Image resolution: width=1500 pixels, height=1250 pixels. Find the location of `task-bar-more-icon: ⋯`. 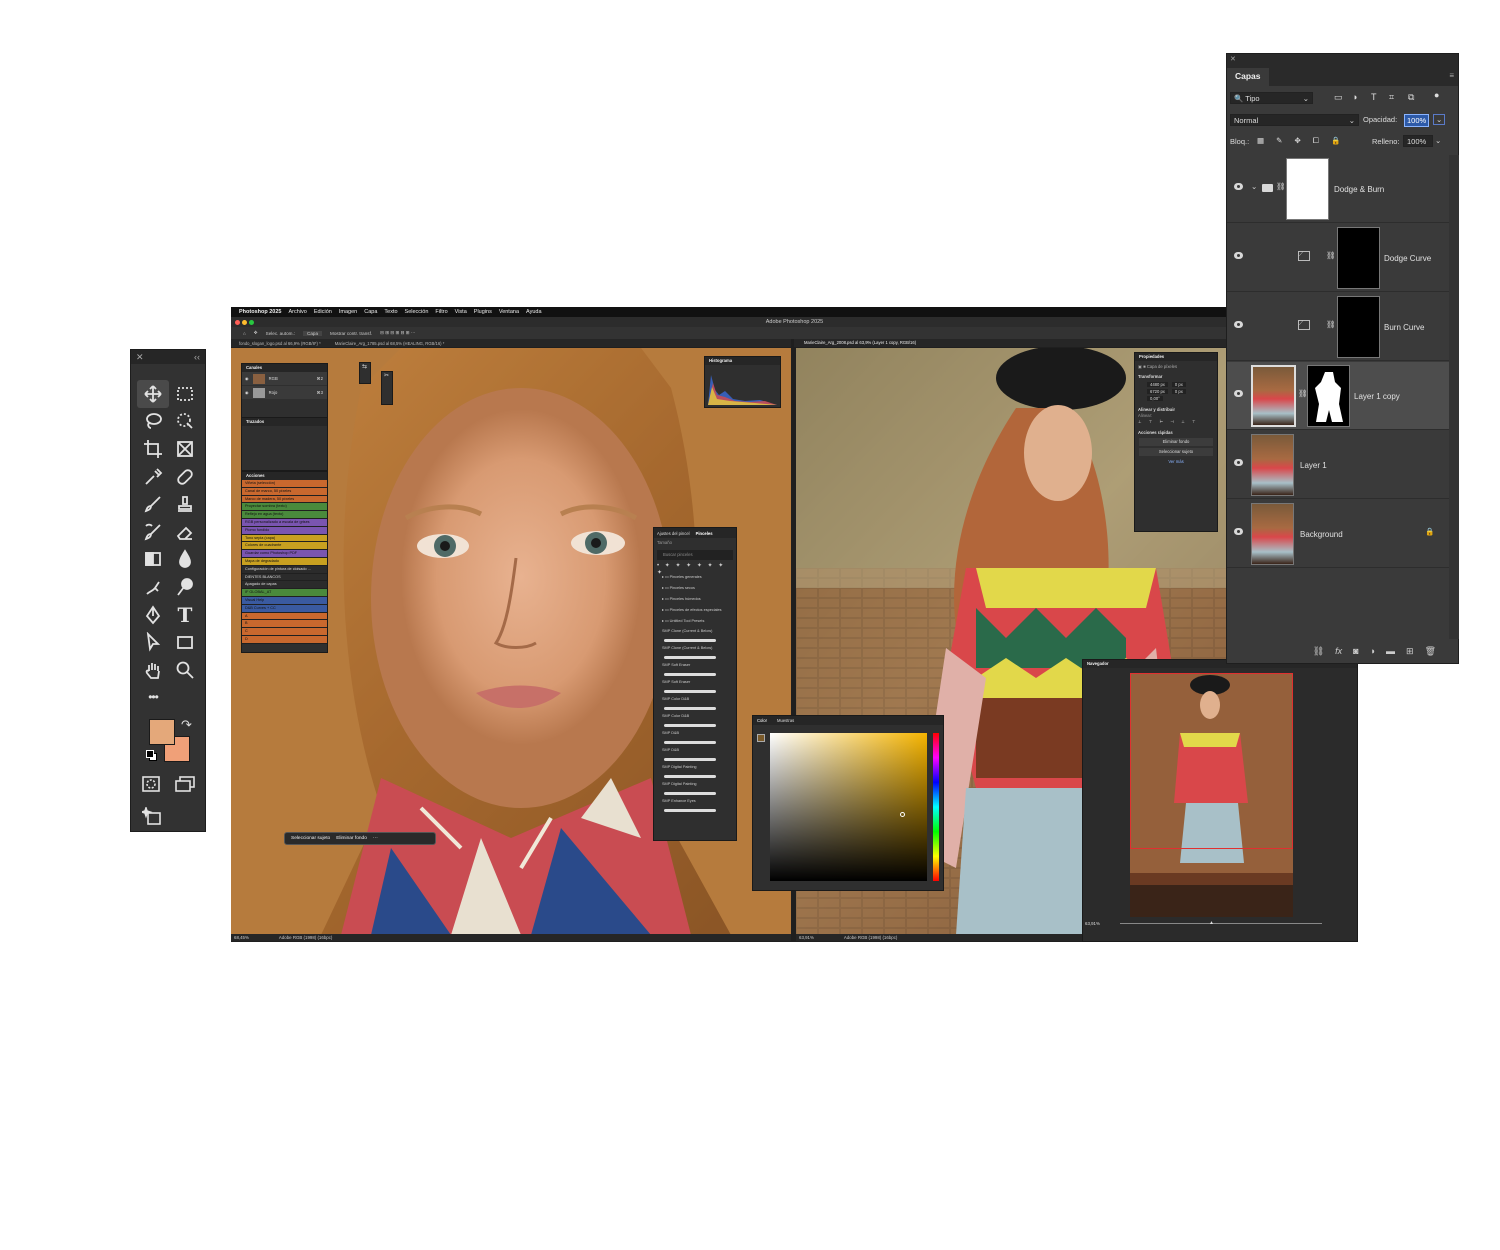

task-bar-more-icon: ⋯ is located at coordinates (375, 838).